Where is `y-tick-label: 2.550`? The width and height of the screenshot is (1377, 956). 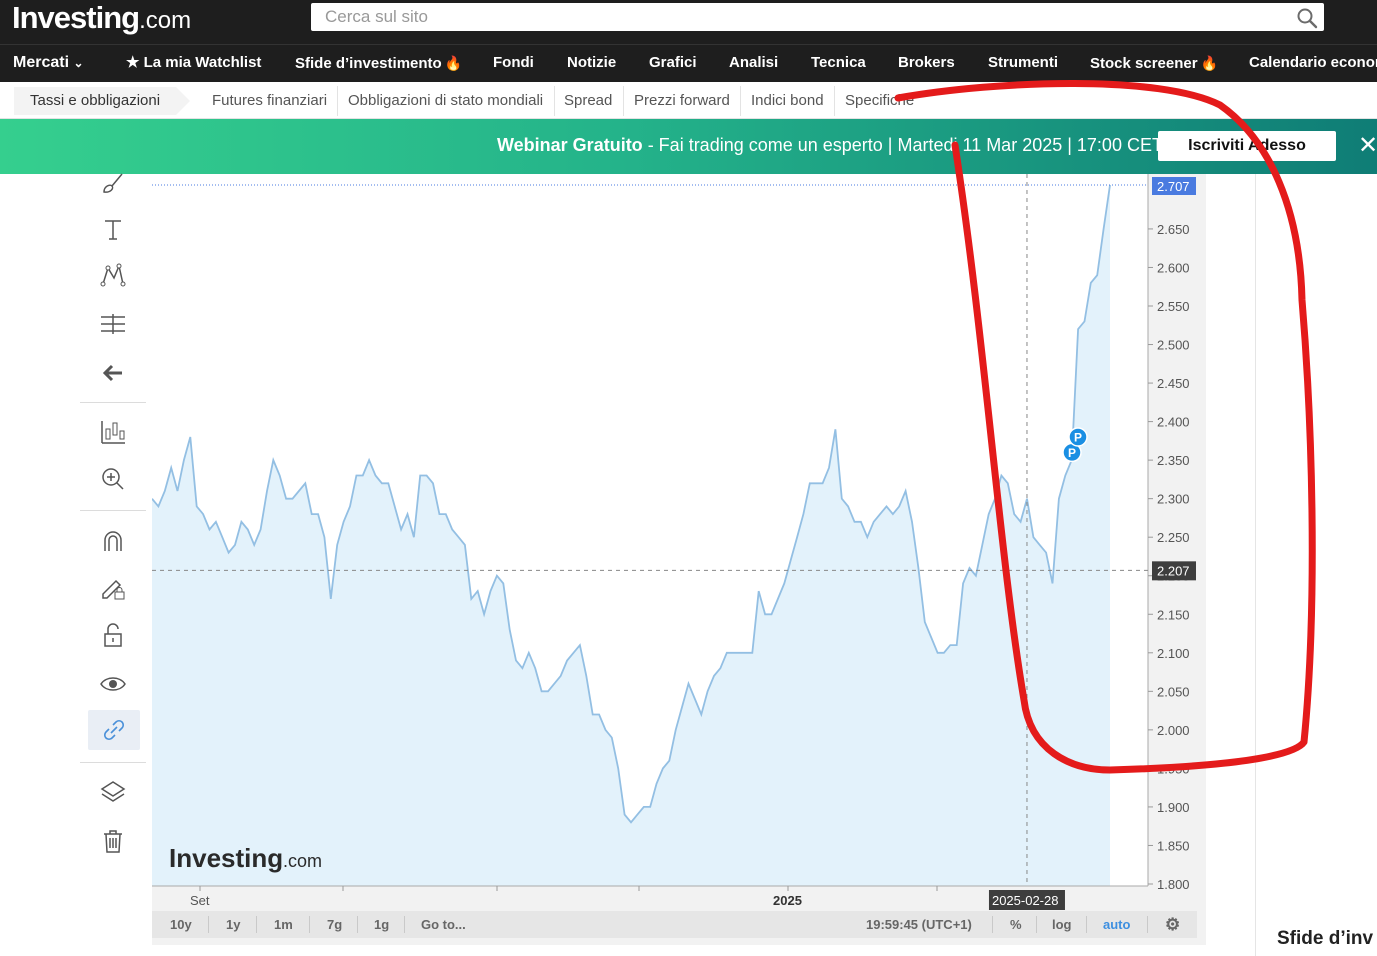
y-tick-label: 2.550 is located at coordinates (1173, 306).